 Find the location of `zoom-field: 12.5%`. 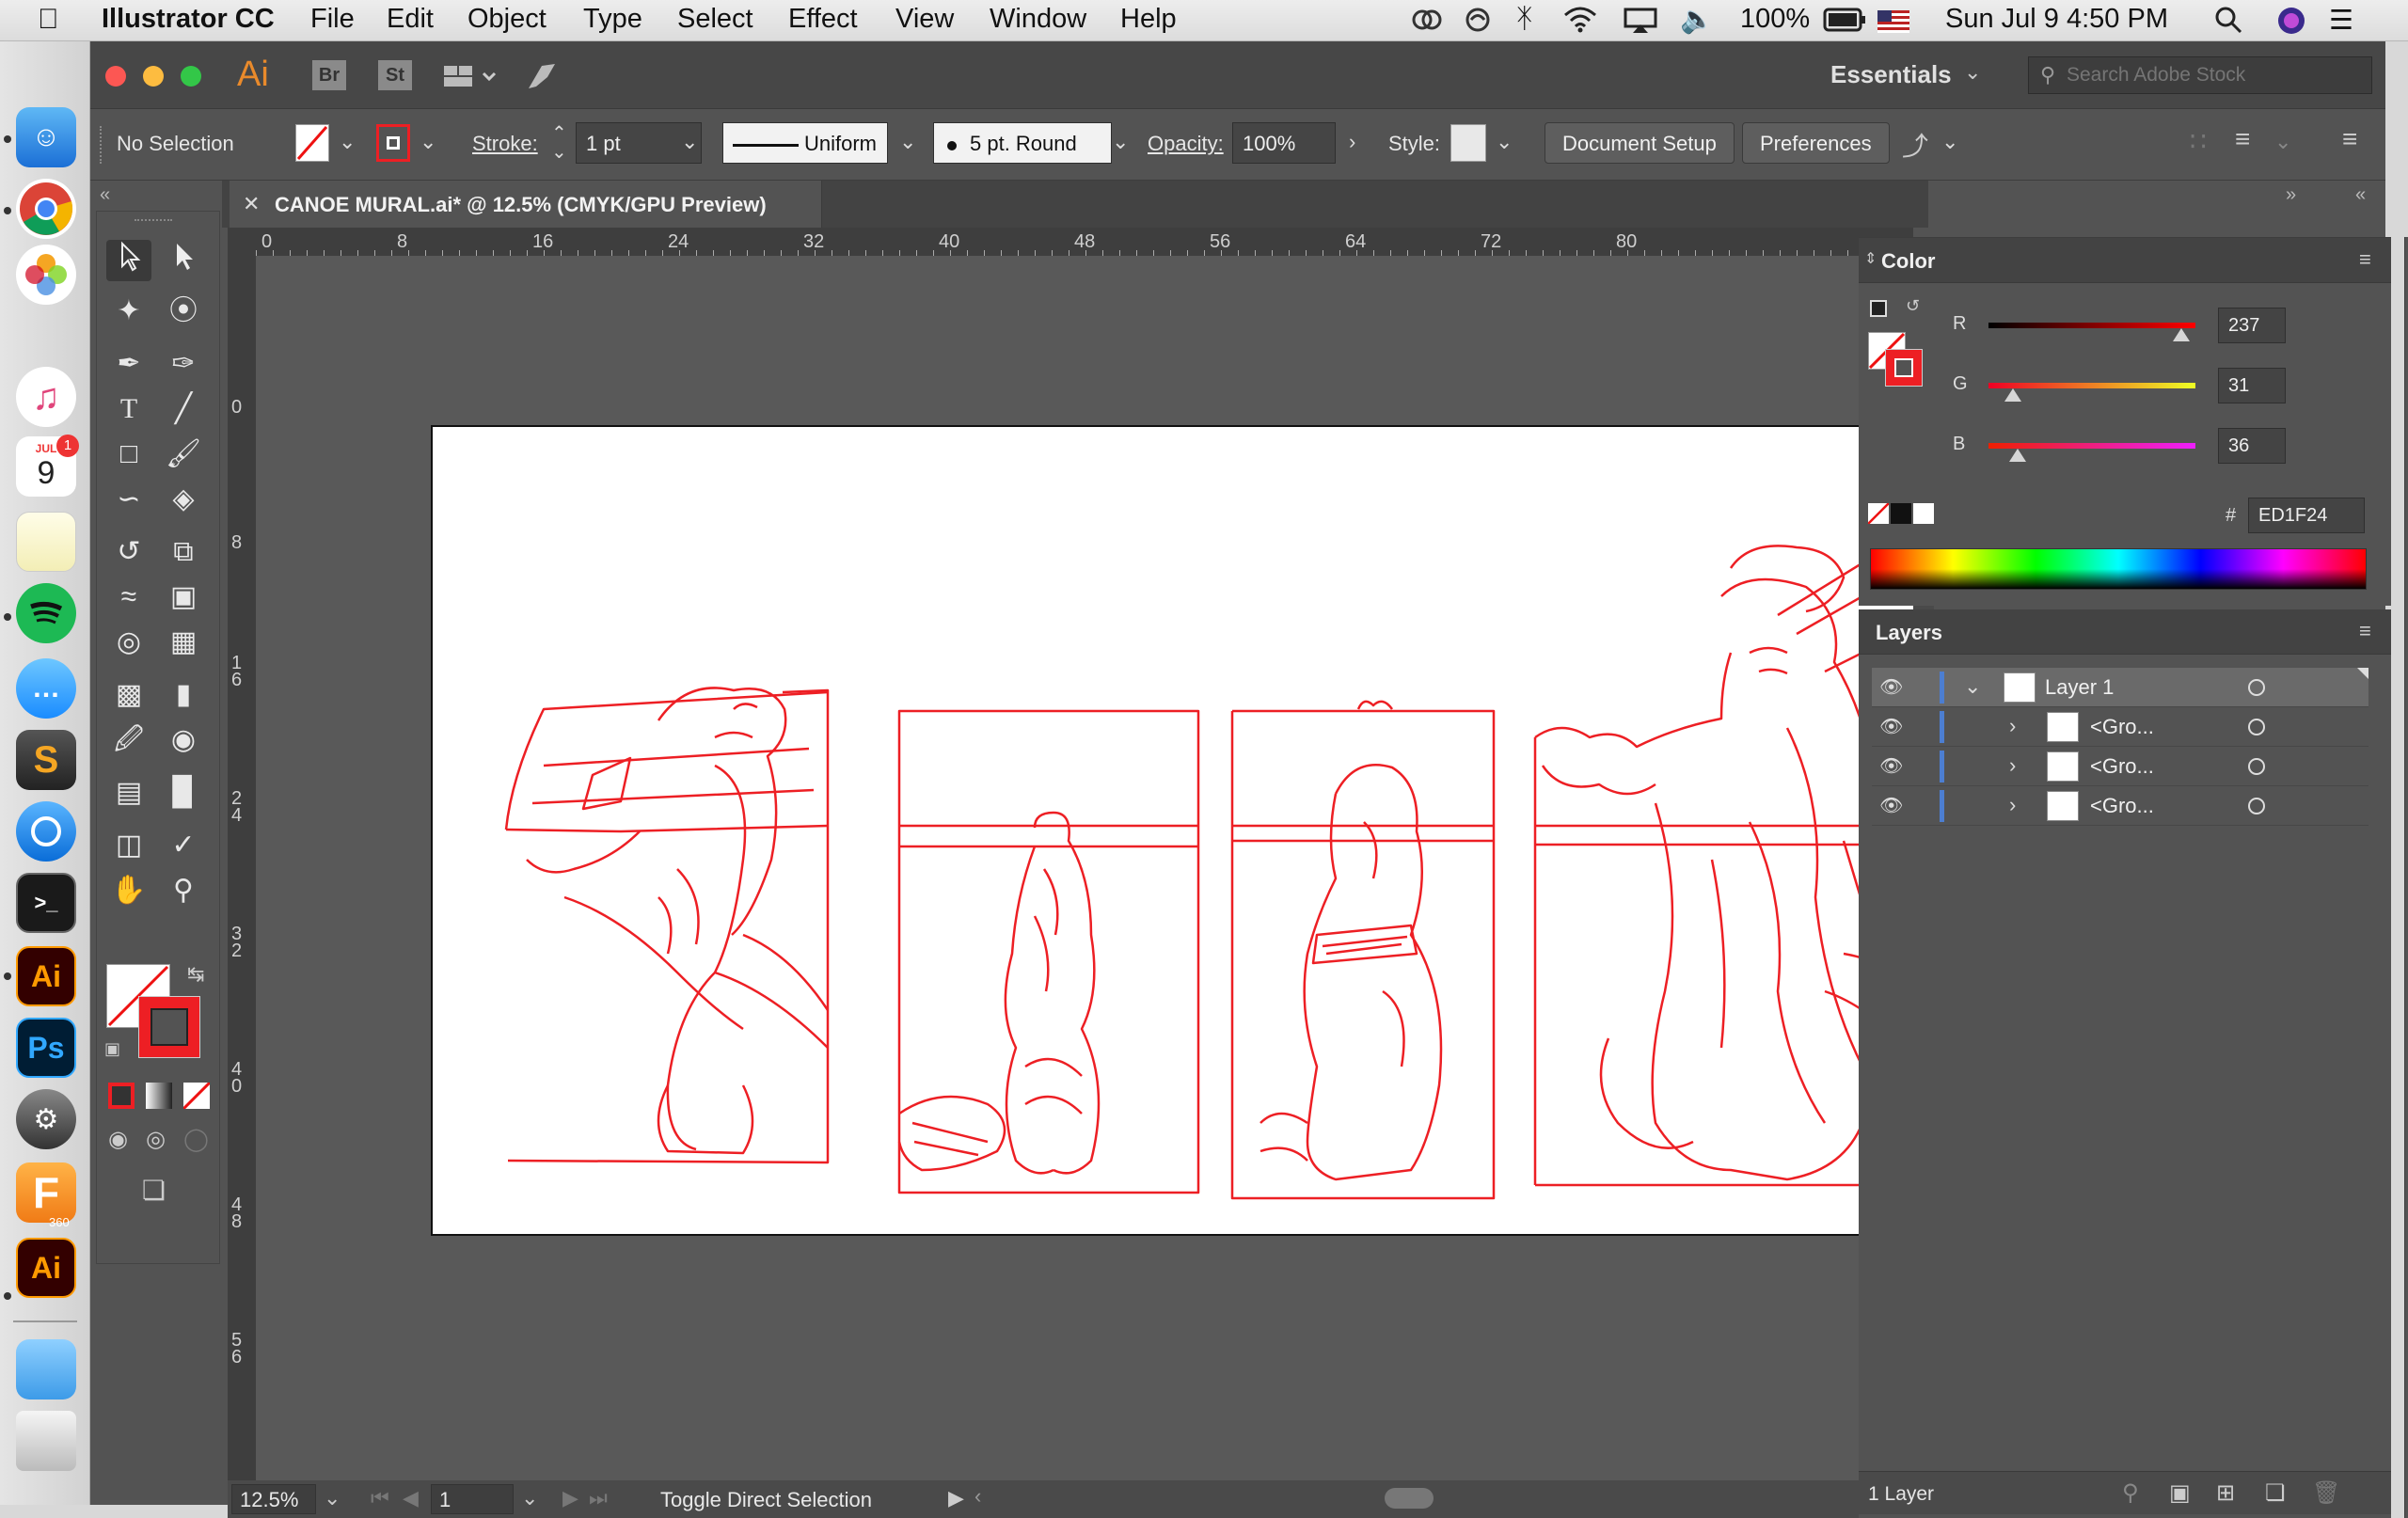

zoom-field: 12.5% is located at coordinates (273, 1499).